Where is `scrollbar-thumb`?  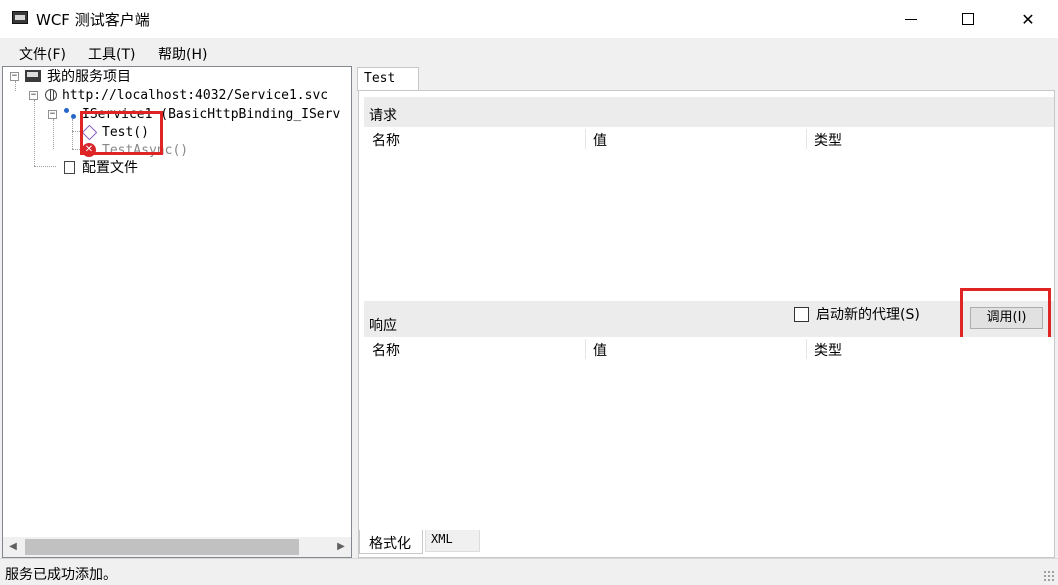 scrollbar-thumb is located at coordinates (162, 547).